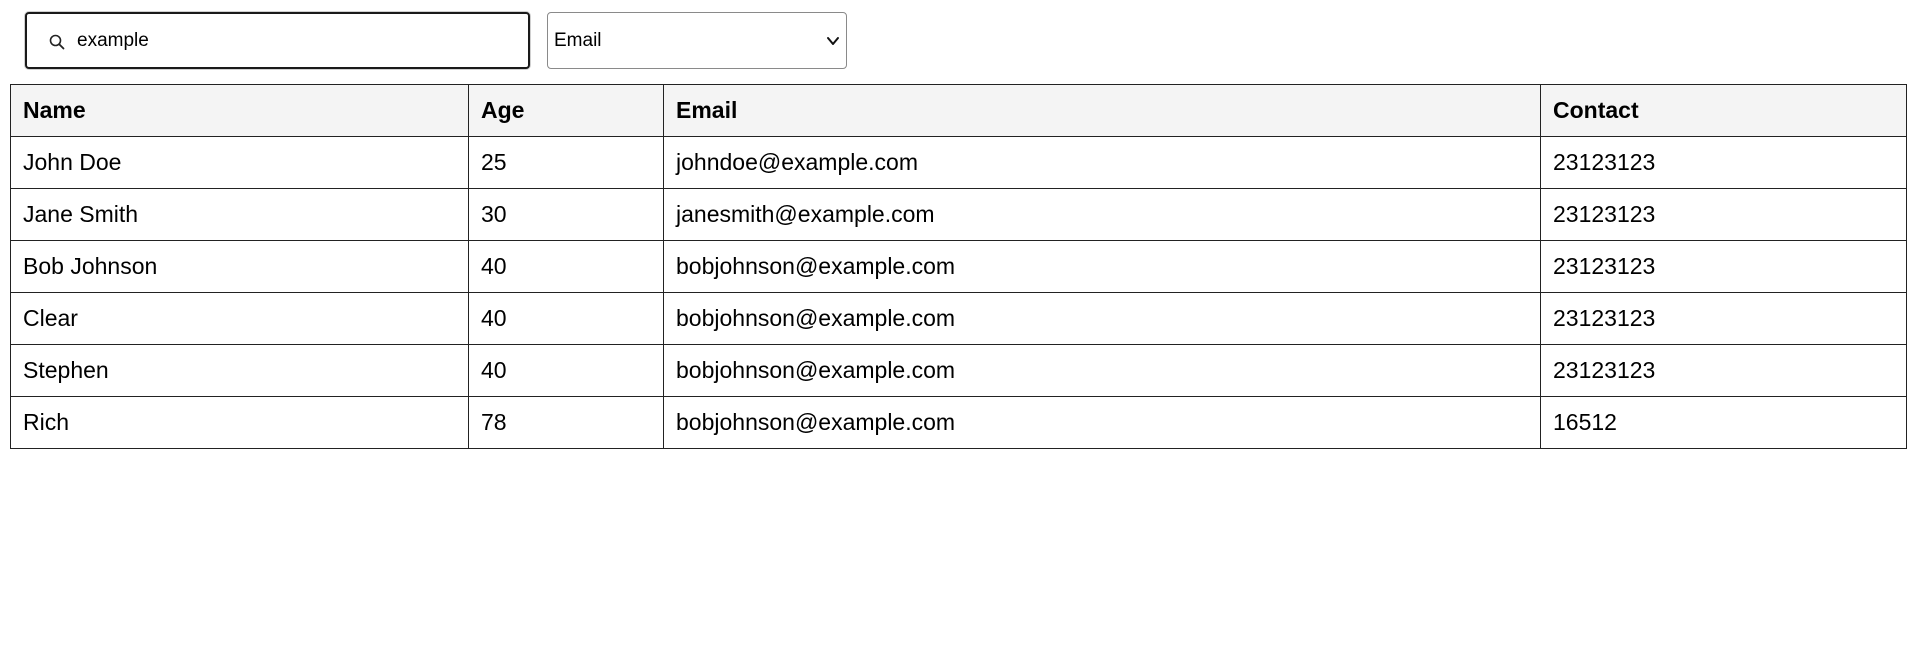 The image size is (1914, 648). Describe the element at coordinates (566, 110) in the screenshot. I see `column-header-age: Age` at that location.